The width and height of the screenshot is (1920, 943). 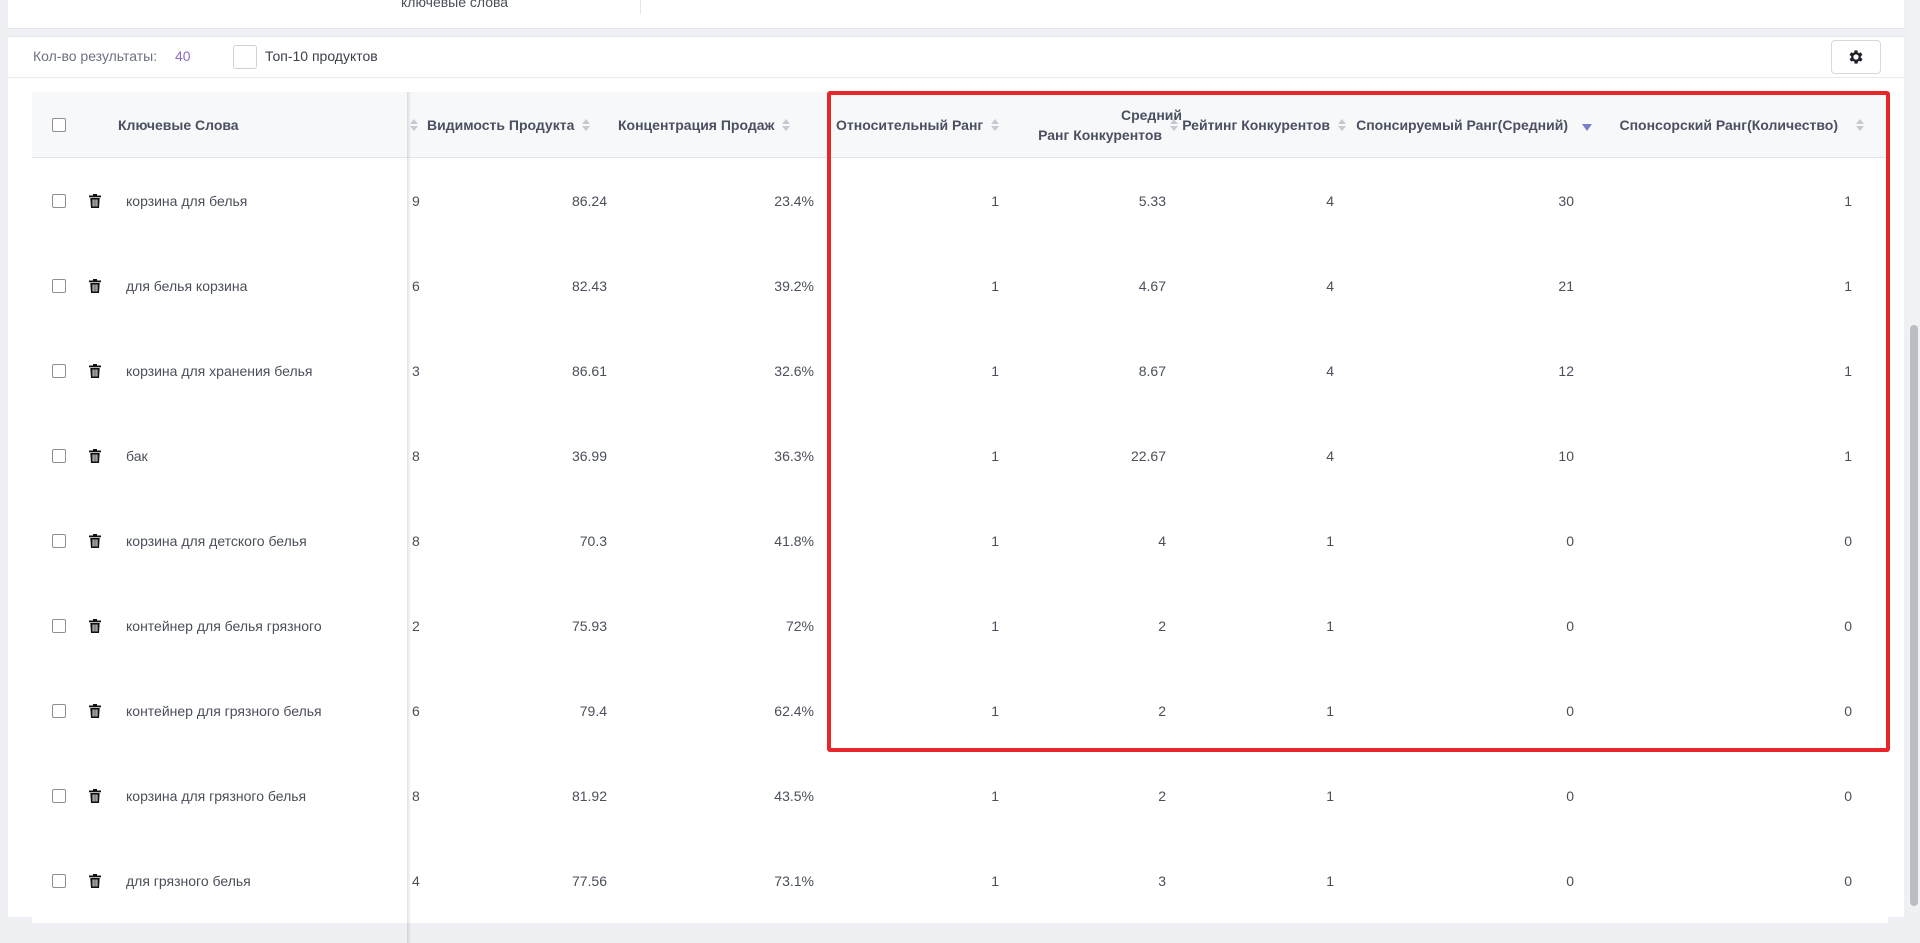 I want to click on cell-concentration: 39.2%, so click(x=794, y=285).